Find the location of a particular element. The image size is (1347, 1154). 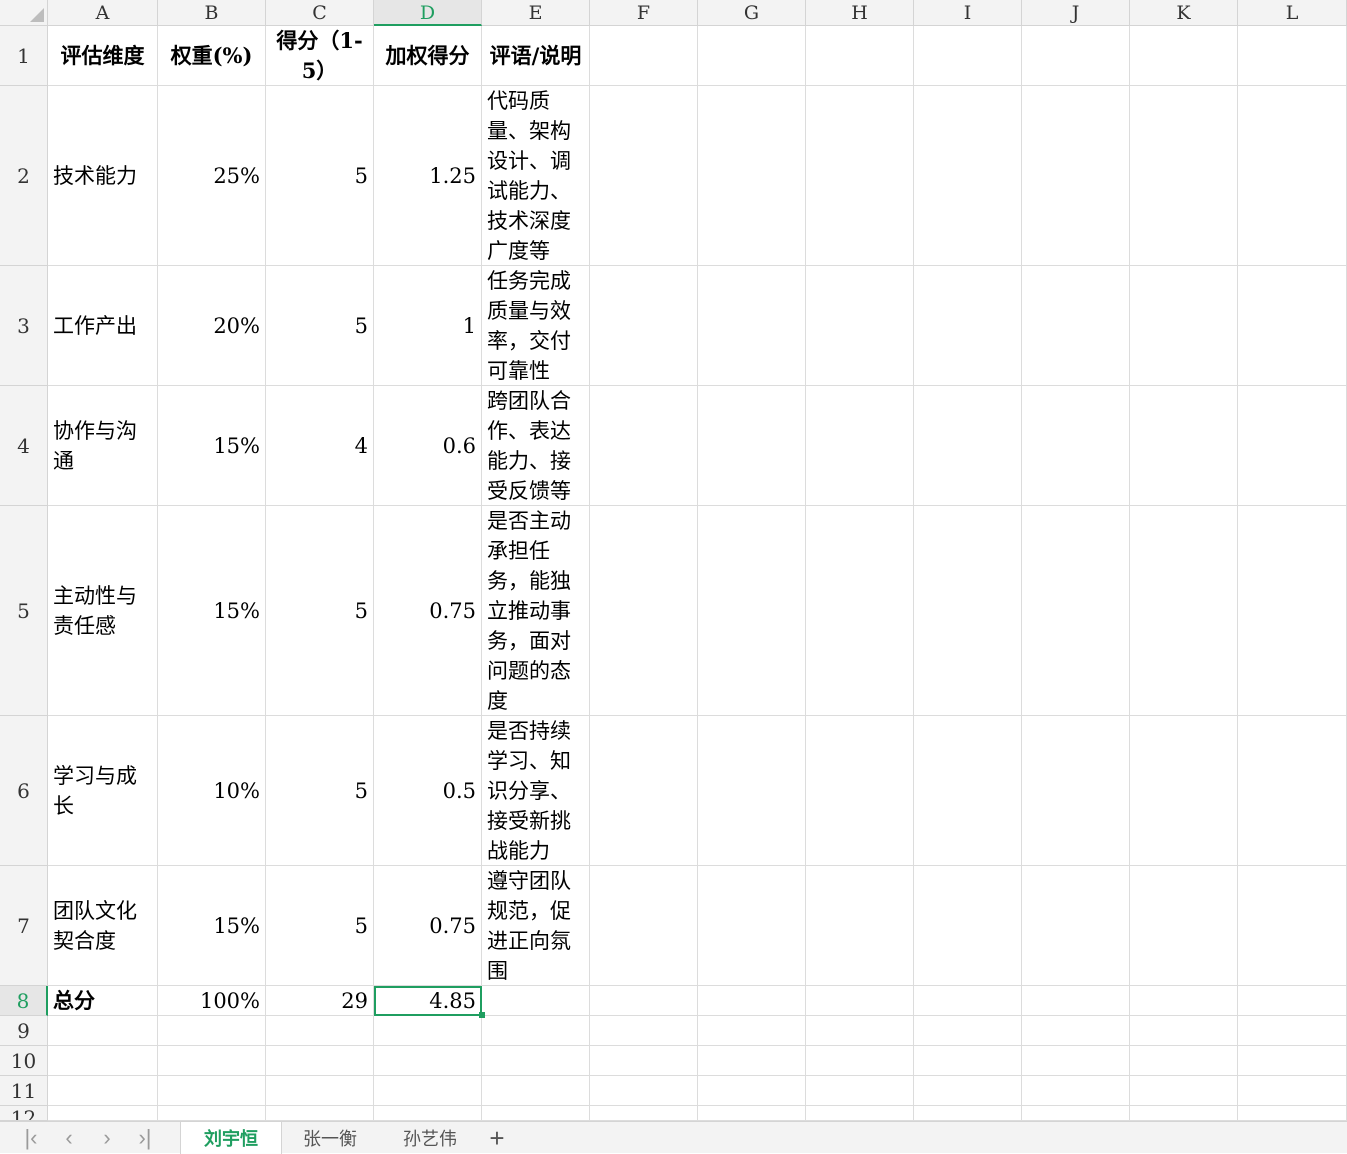

column-header-i: I is located at coordinates (968, 13).